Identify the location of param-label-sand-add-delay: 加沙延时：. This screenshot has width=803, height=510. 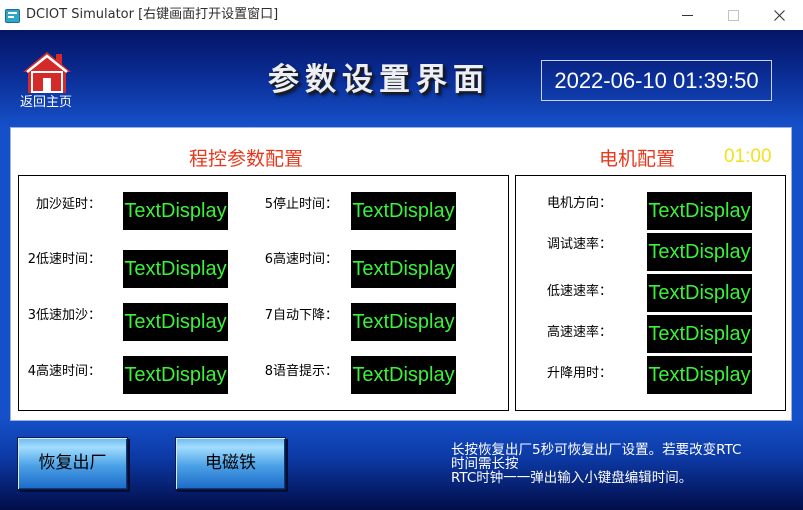
(68, 204).